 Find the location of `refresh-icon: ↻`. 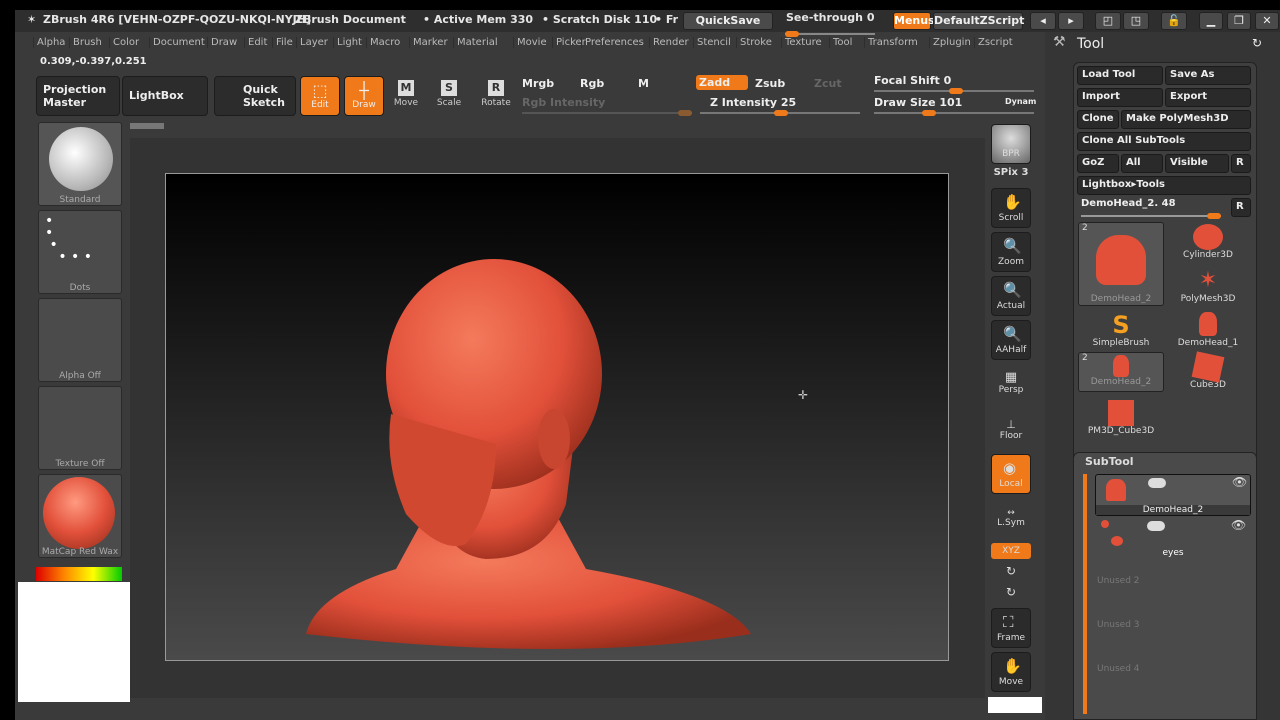

refresh-icon: ↻ is located at coordinates (1257, 43).